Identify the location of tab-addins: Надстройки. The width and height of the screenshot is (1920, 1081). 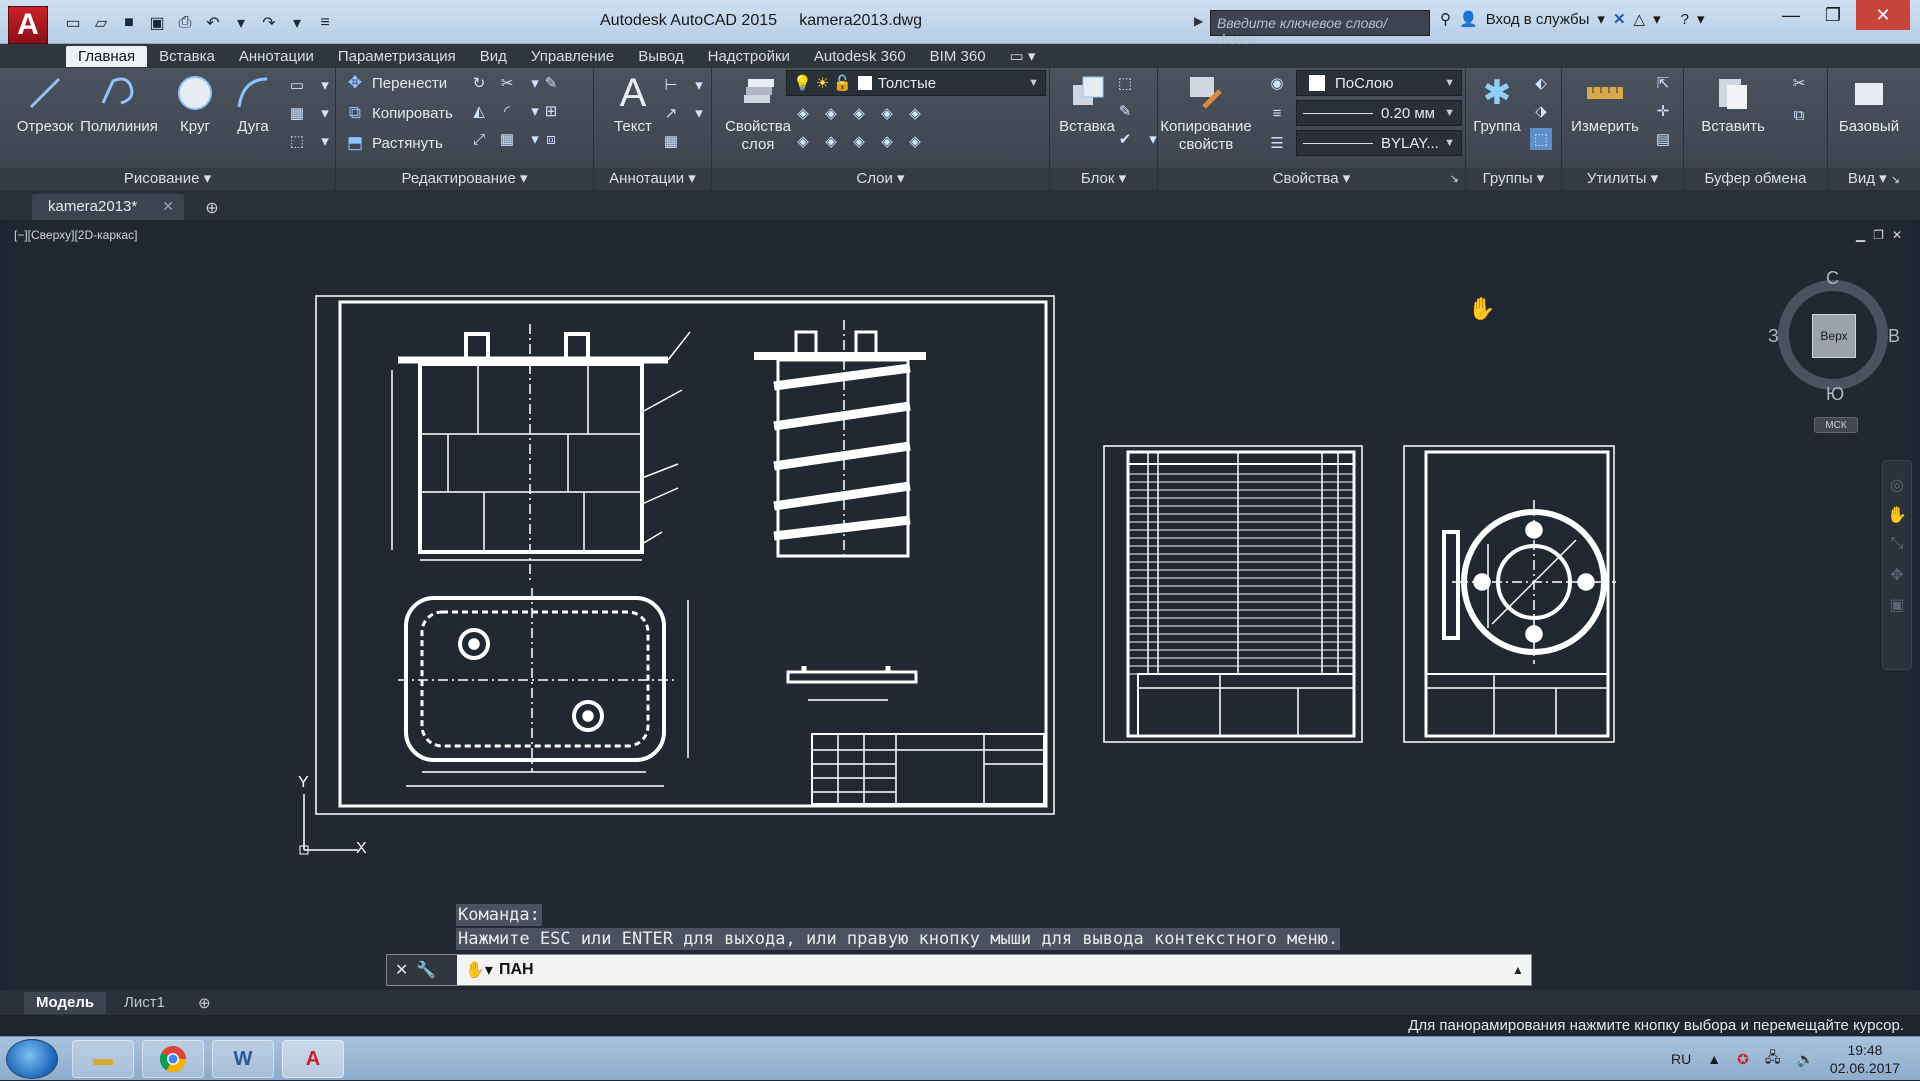
(749, 56).